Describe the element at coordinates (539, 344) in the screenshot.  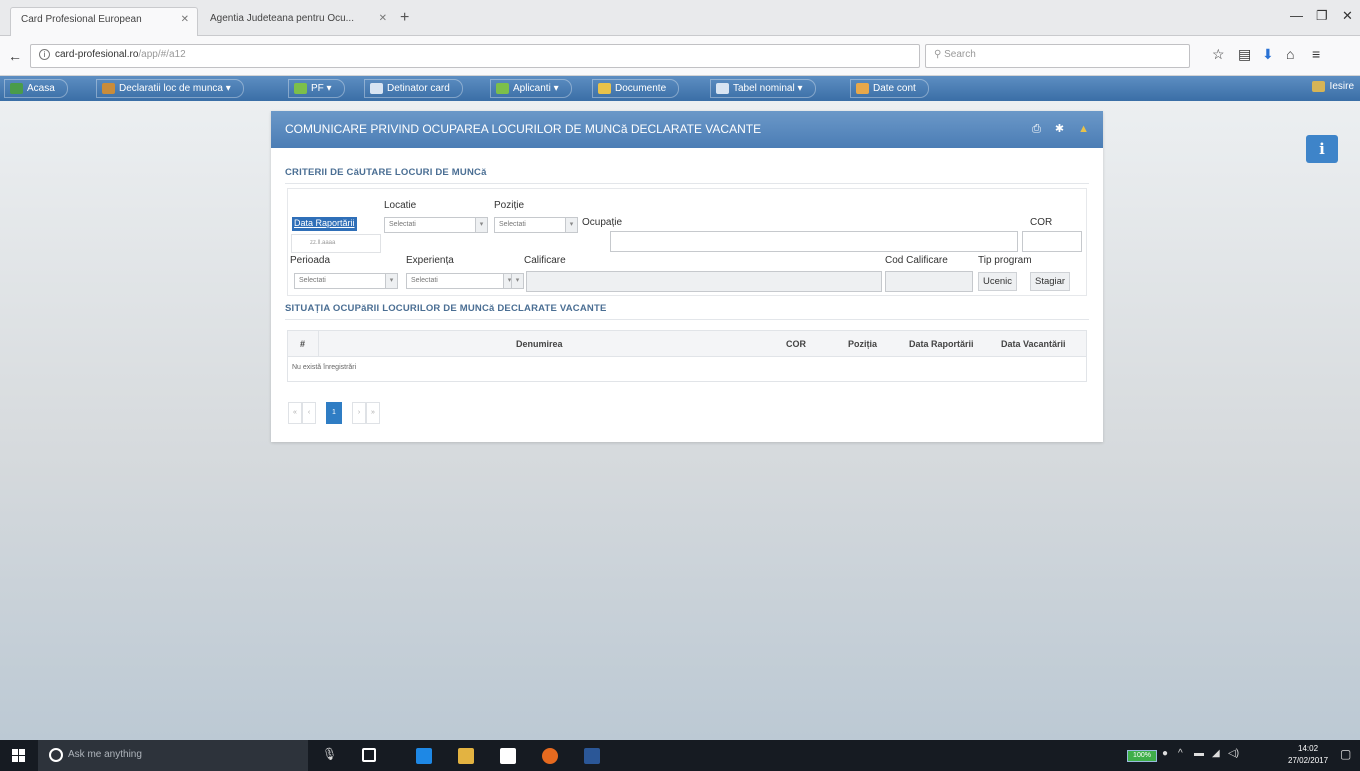
I see `col-header-denumirea: Denumirea` at that location.